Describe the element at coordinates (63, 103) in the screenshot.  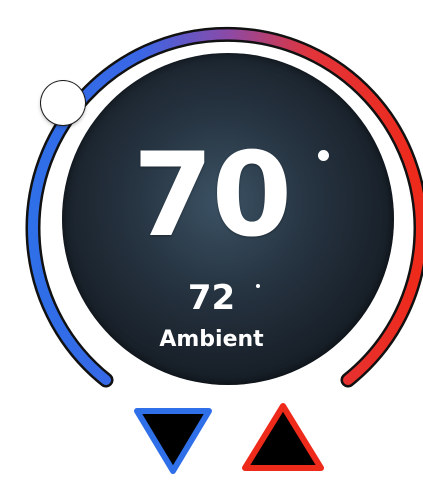
I see `temperature-slider-handle` at that location.